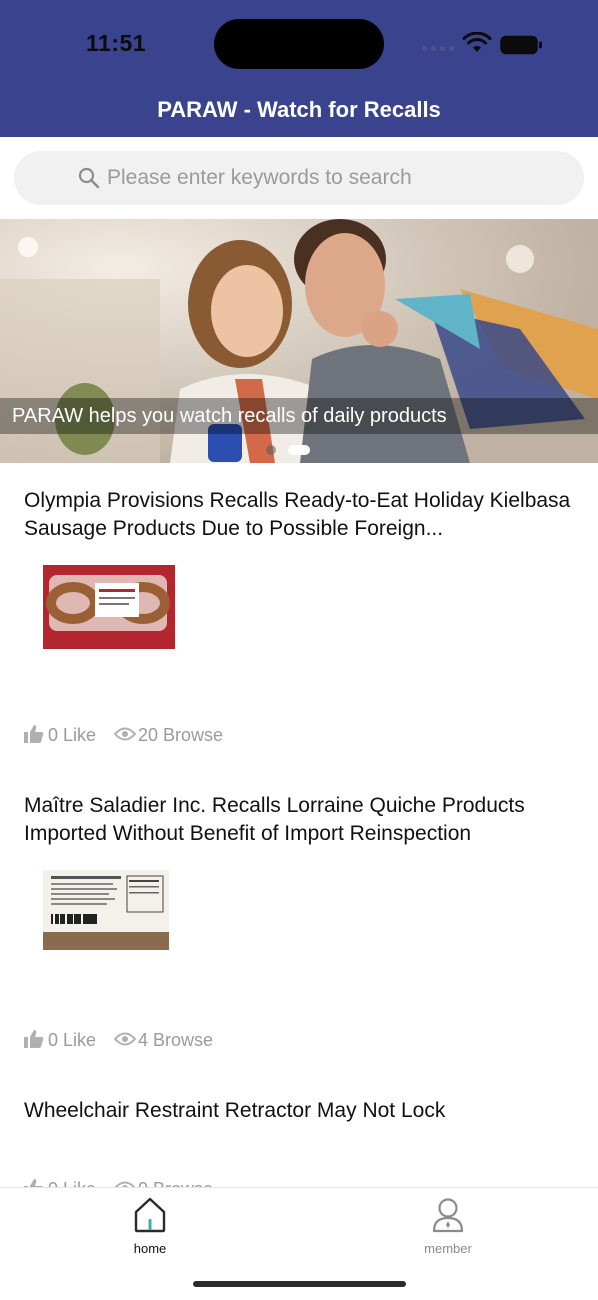  What do you see at coordinates (448, 1215) in the screenshot?
I see `person-icon` at bounding box center [448, 1215].